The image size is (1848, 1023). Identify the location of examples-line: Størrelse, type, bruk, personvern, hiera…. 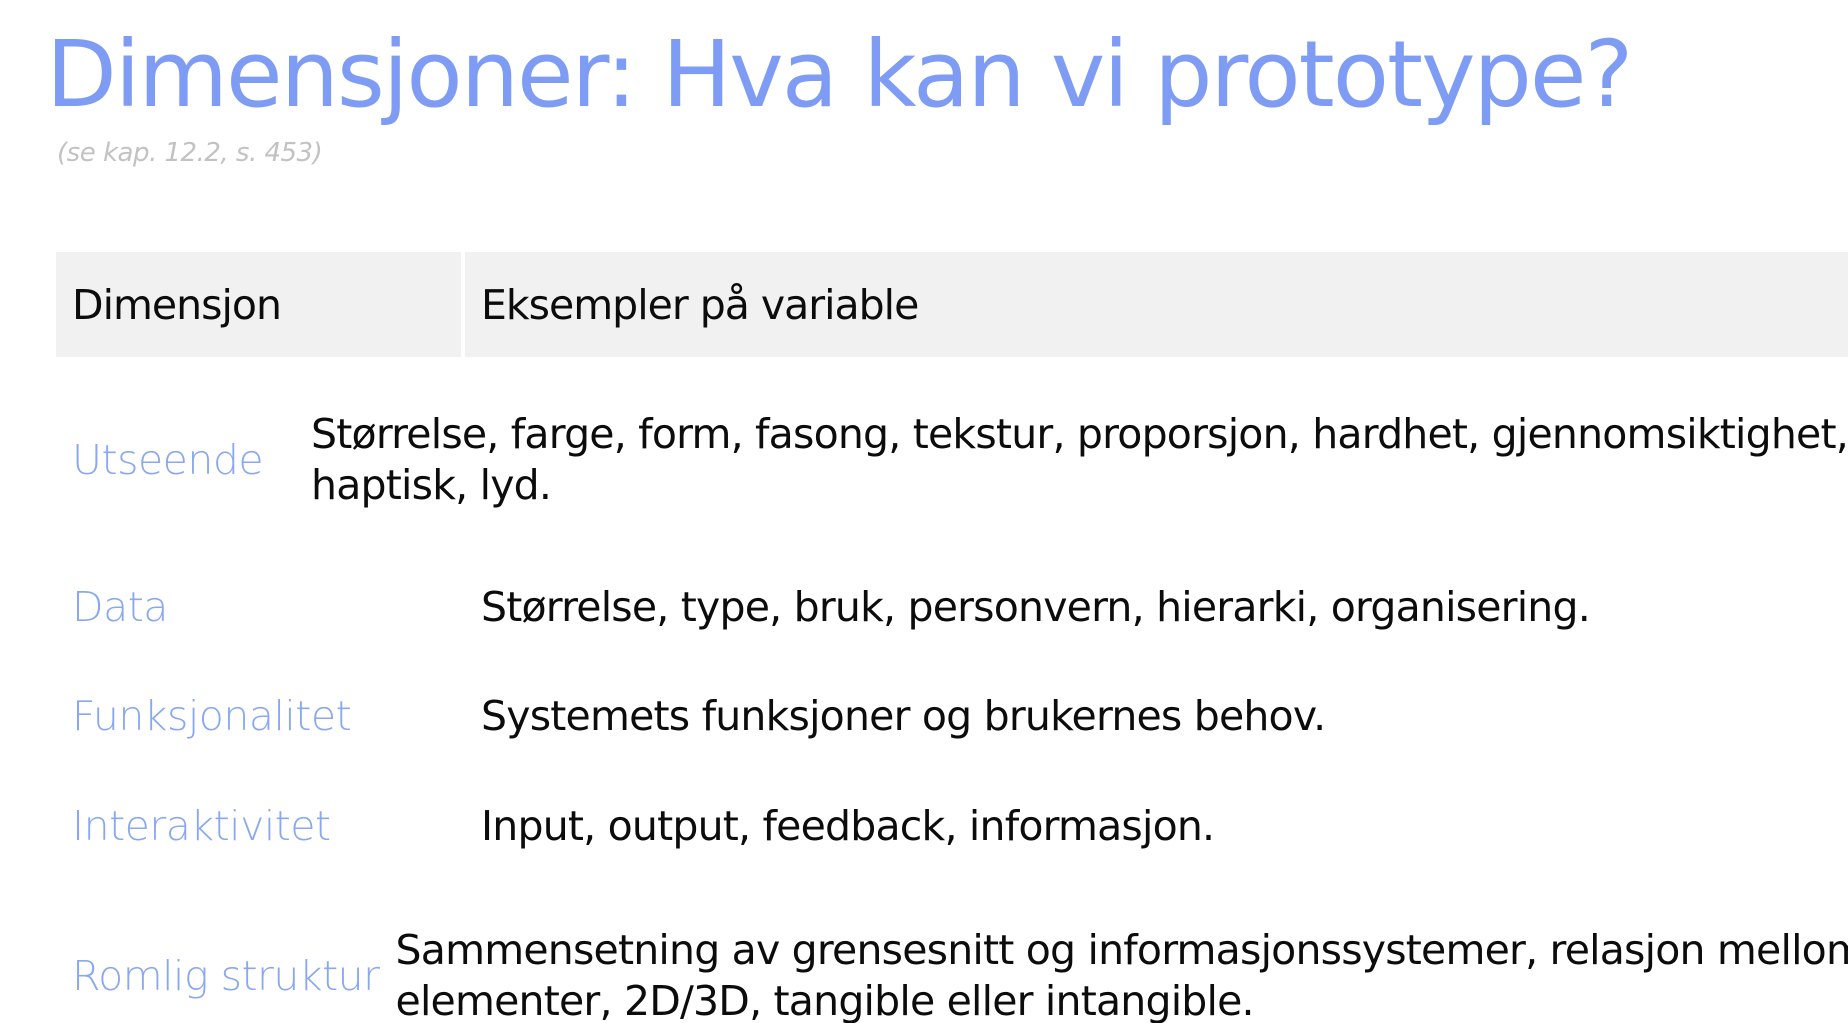
(1036, 606).